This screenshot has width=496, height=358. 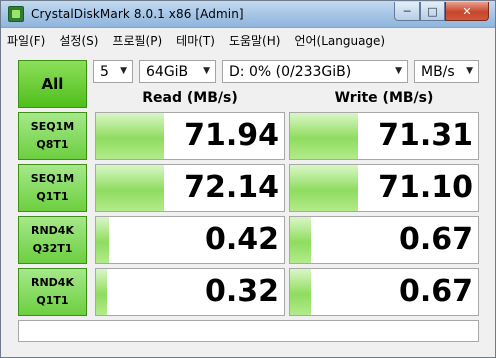 I want to click on test-count-select: 5 ▼, so click(x=113, y=71).